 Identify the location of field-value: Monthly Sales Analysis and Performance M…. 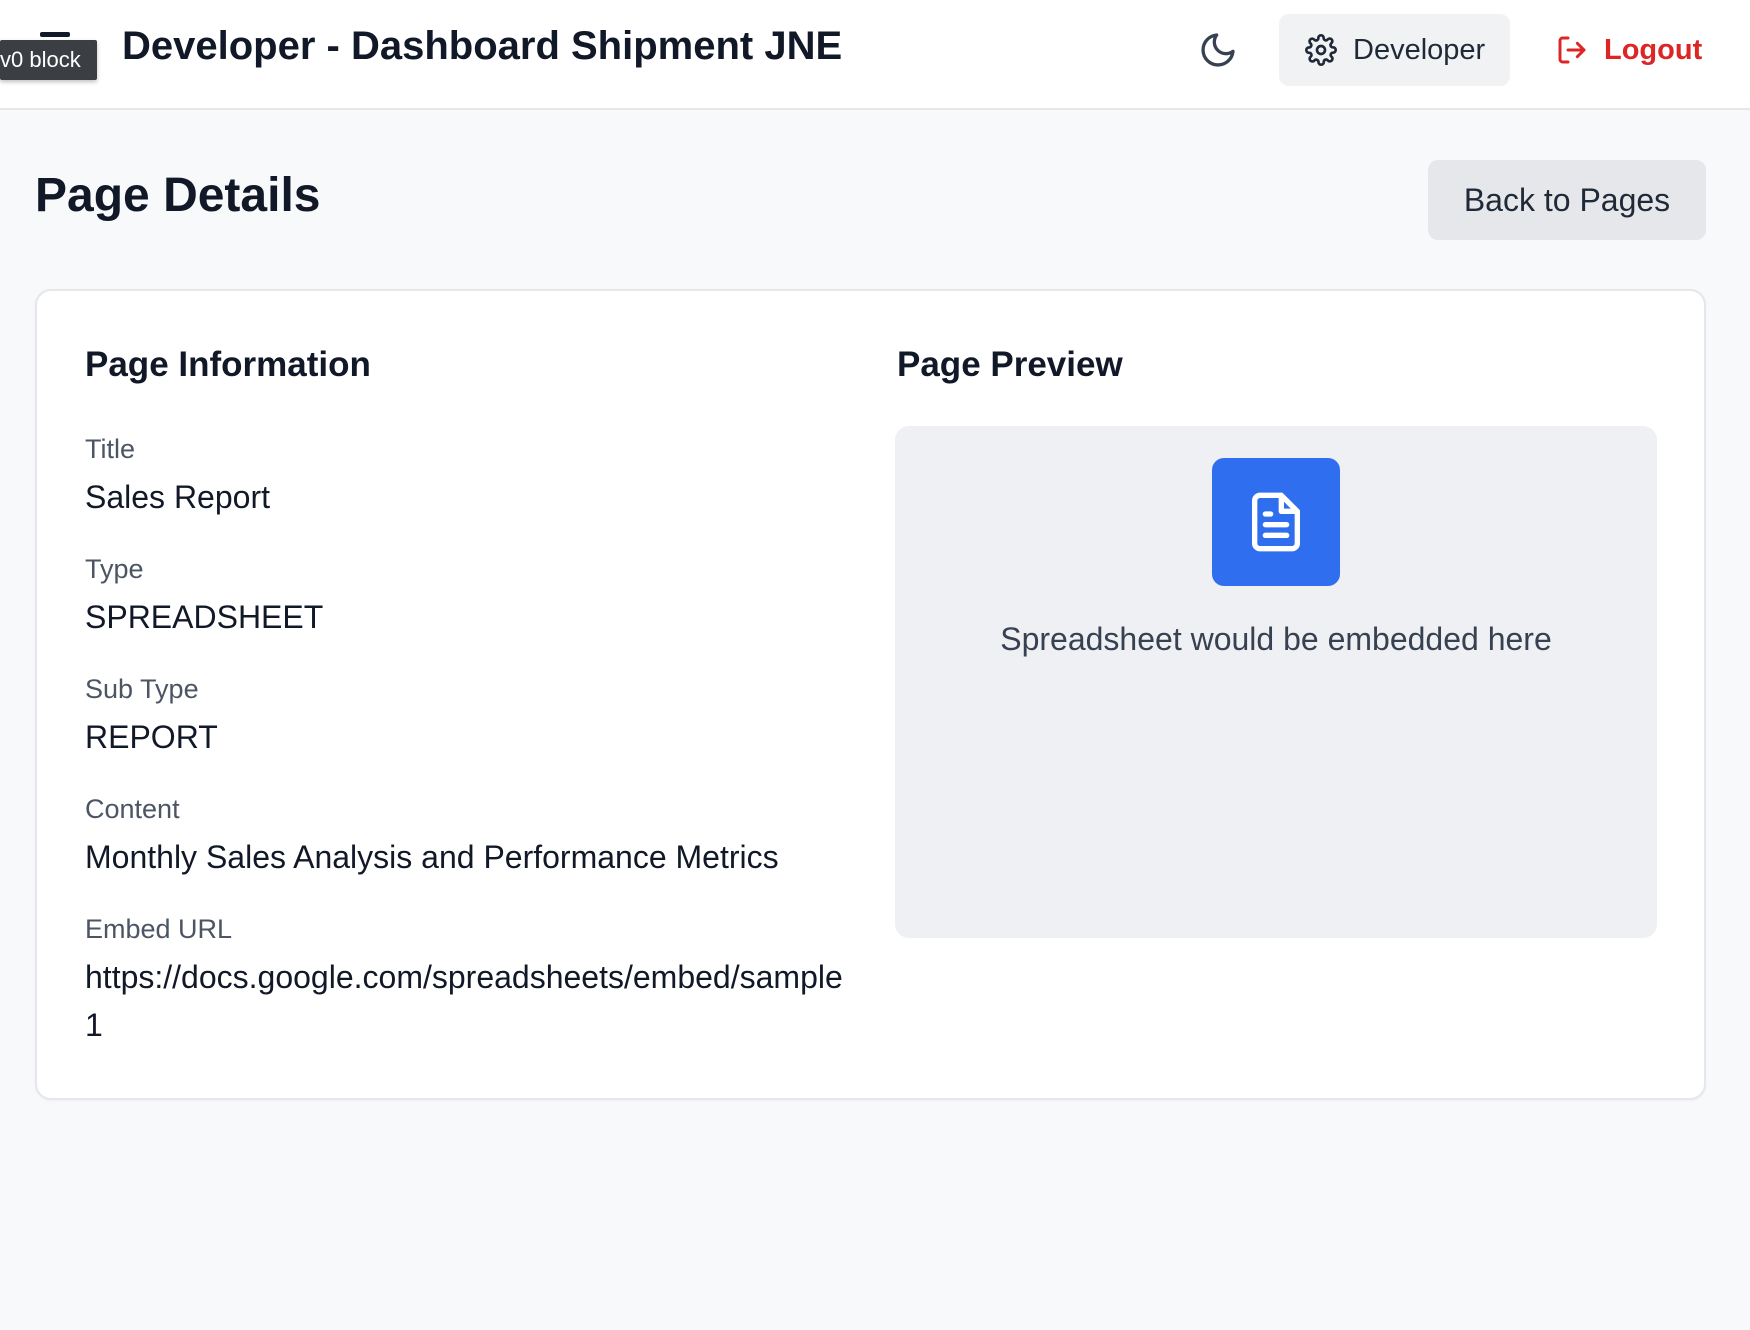
(432, 857).